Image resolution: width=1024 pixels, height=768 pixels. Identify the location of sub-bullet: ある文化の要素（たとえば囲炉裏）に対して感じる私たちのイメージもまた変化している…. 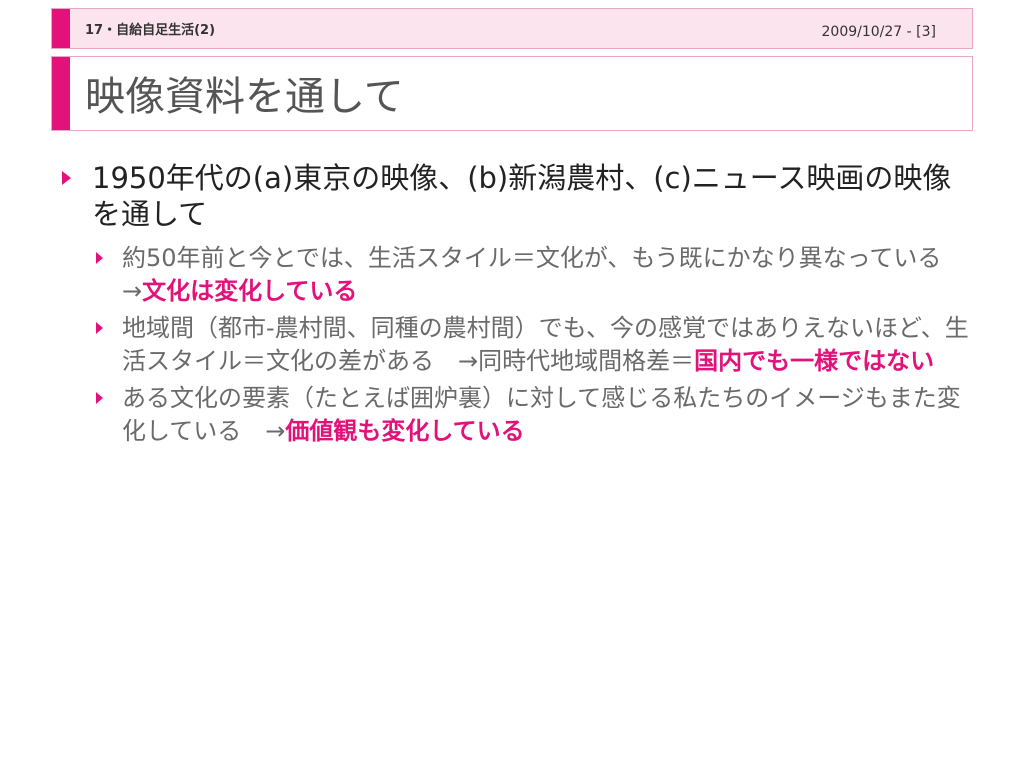
(515, 415).